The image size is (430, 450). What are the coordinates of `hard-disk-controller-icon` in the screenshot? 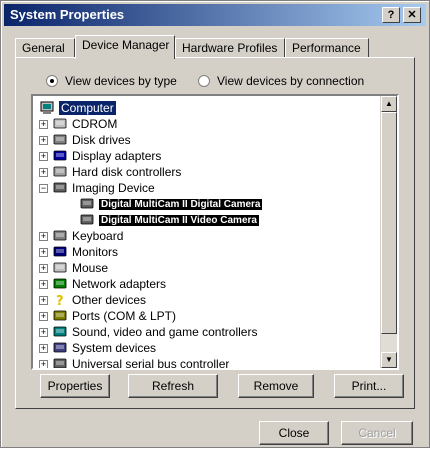 It's located at (60, 172).